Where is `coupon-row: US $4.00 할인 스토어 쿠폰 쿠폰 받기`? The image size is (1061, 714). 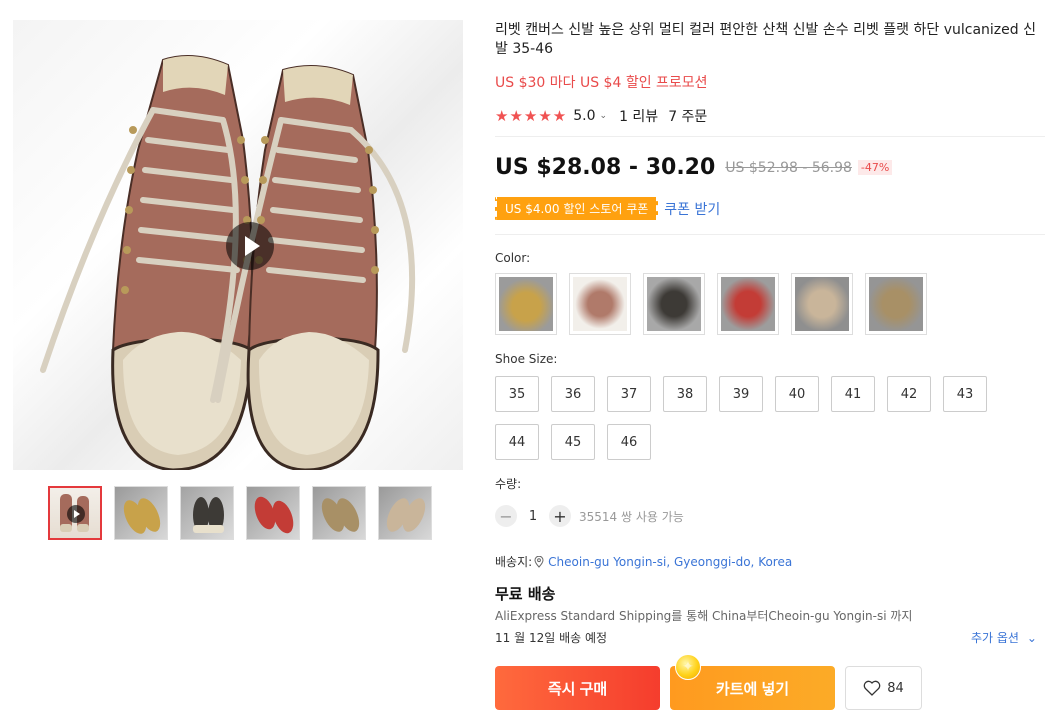
coupon-row: US $4.00 할인 스토어 쿠폰 쿠폰 받기 is located at coordinates (607, 208).